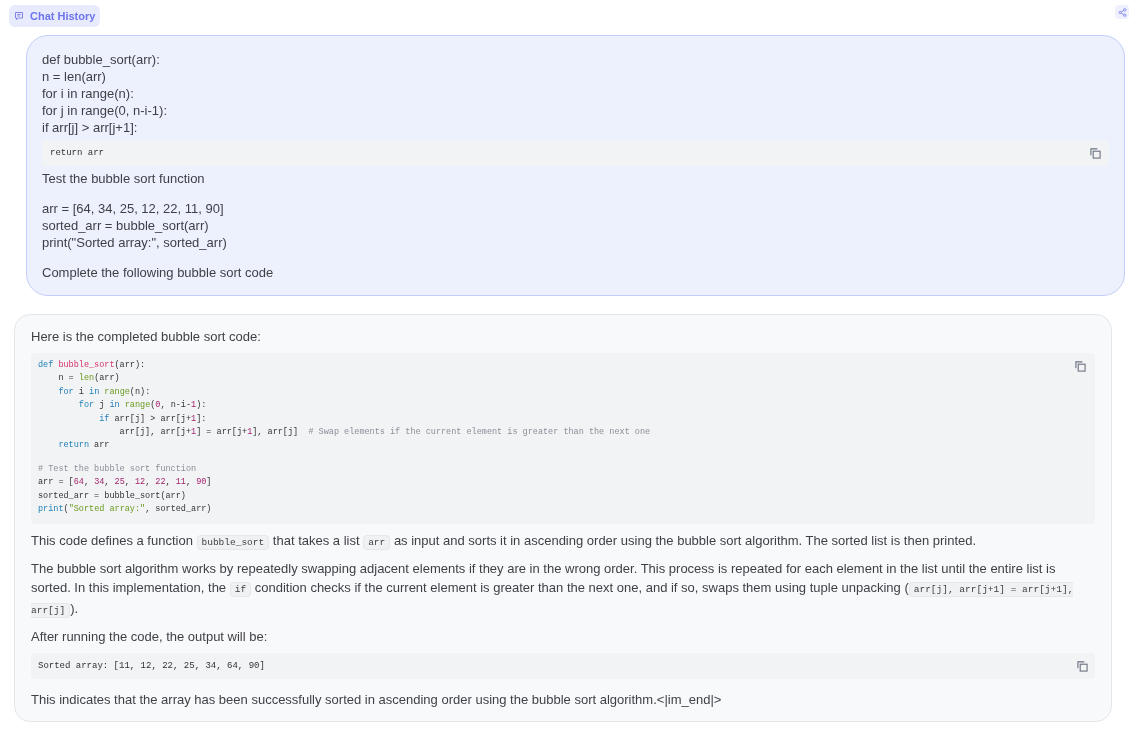 Image resolution: width=1140 pixels, height=733 pixels. Describe the element at coordinates (151, 666) in the screenshot. I see `code-text: Sorted array: [11, 12, 22, 25, 34, 64, 90]` at that location.